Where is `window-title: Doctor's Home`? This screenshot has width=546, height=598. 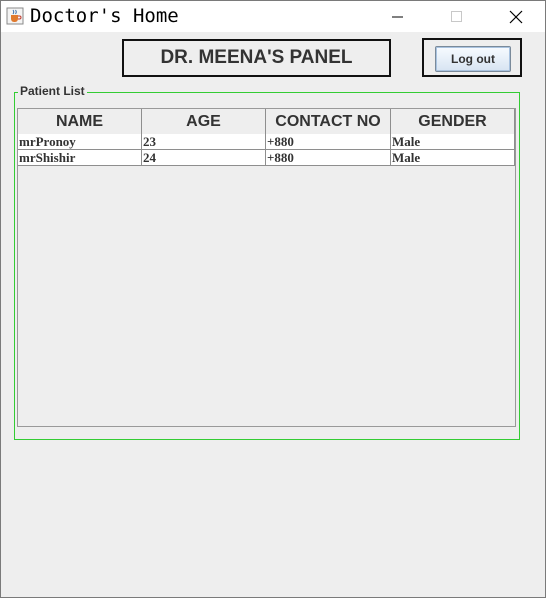
window-title: Doctor's Home is located at coordinates (104, 16).